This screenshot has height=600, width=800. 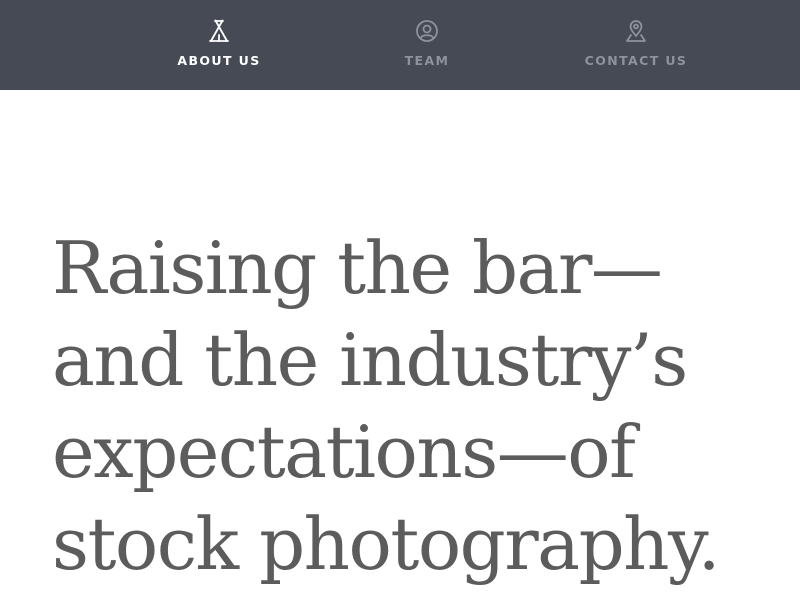 I want to click on nav-item-about-us: ABOUT US, so click(x=219, y=45).